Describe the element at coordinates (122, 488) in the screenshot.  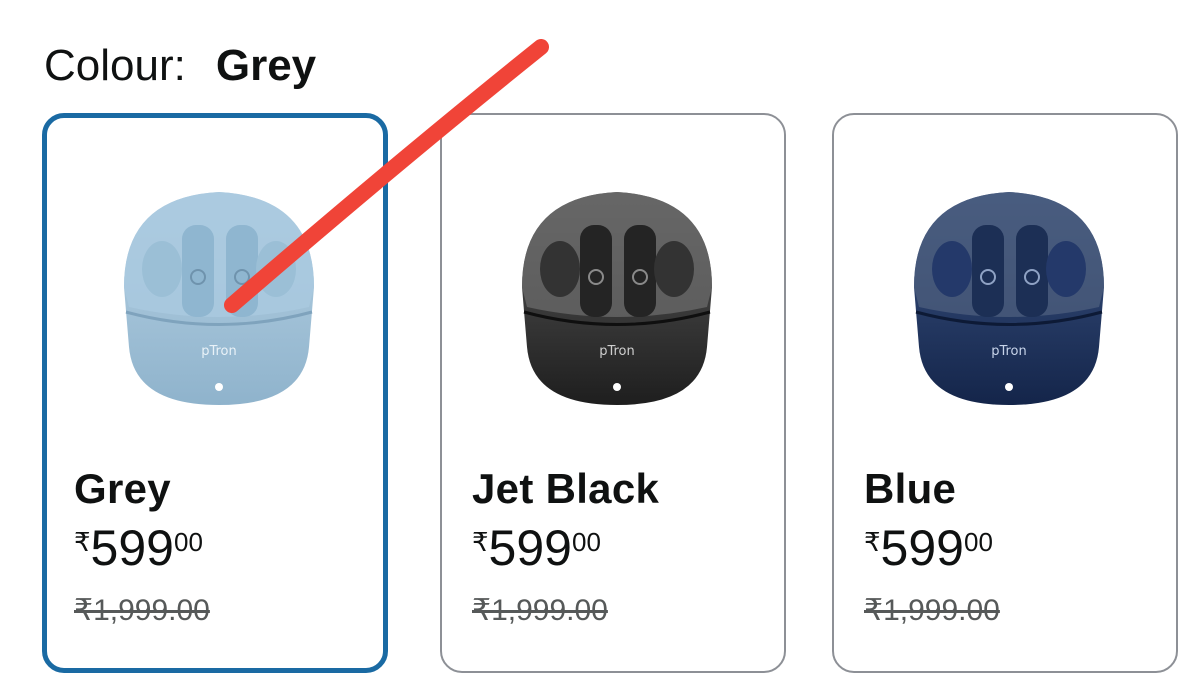
I see `variant-name: Grey` at that location.